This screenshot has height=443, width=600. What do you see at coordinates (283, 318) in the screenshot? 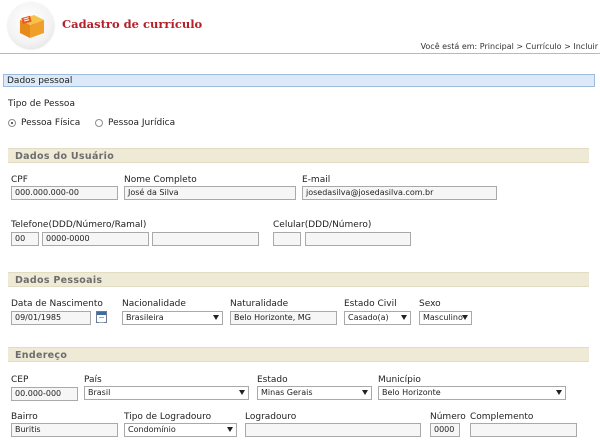
I see `naturalidade-field: Belo Horizonte, MG` at bounding box center [283, 318].